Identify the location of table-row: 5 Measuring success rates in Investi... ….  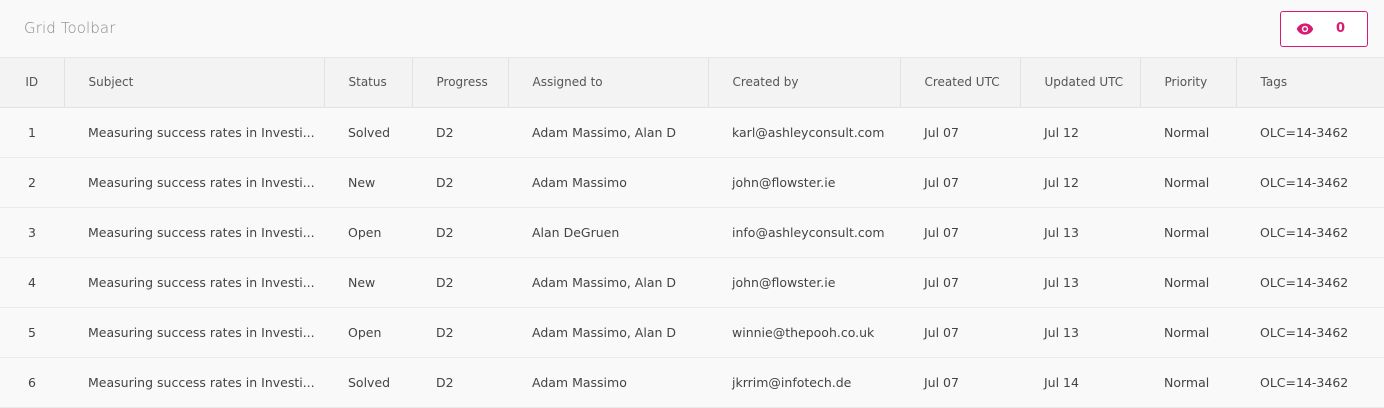
(692, 332).